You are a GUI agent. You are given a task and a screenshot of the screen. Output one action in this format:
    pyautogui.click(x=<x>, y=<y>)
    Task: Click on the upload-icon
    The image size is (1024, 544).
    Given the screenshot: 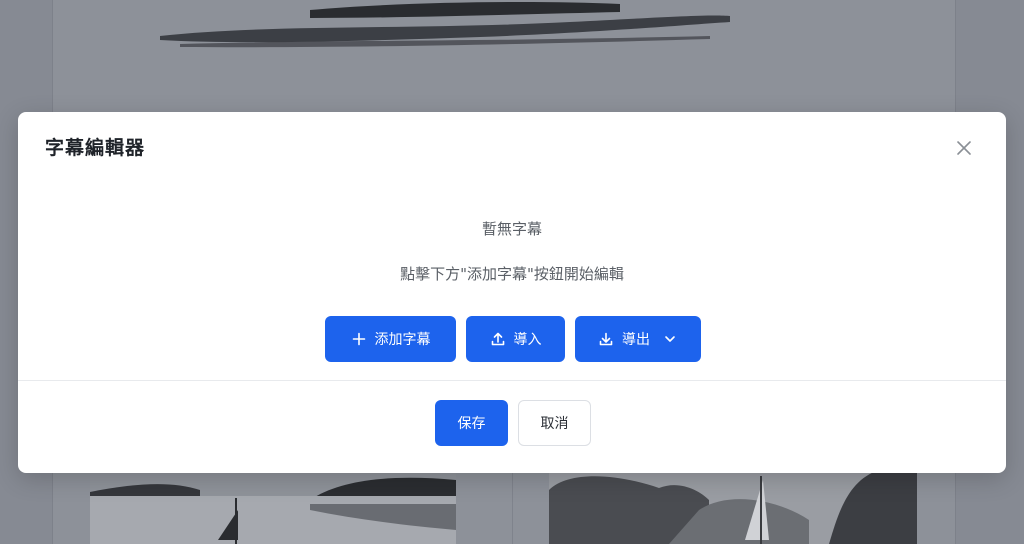 What is the action you would take?
    pyautogui.click(x=497, y=339)
    